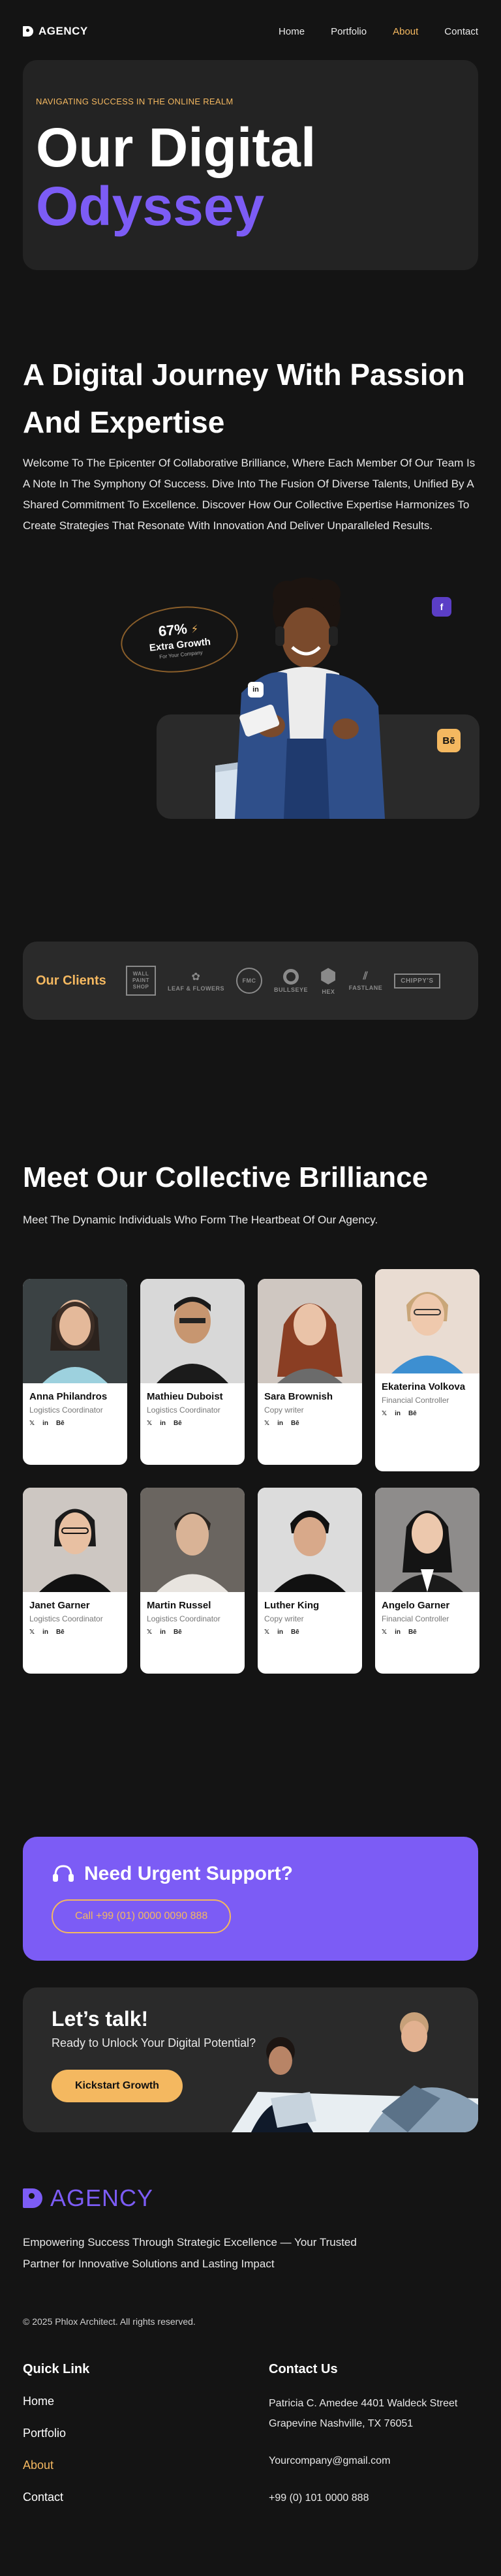 The height and width of the screenshot is (2576, 501). Describe the element at coordinates (341, 2423) in the screenshot. I see `contact-address-line2: Grapevine Nashville, TX 76051` at that location.